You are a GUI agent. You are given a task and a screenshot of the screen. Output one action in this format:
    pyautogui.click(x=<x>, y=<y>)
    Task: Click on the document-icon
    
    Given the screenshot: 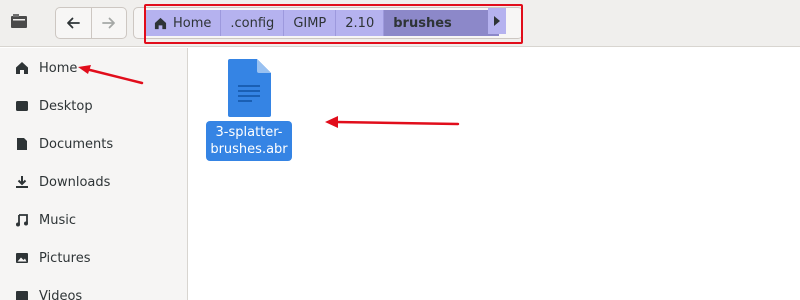 What is the action you would take?
    pyautogui.click(x=22, y=144)
    